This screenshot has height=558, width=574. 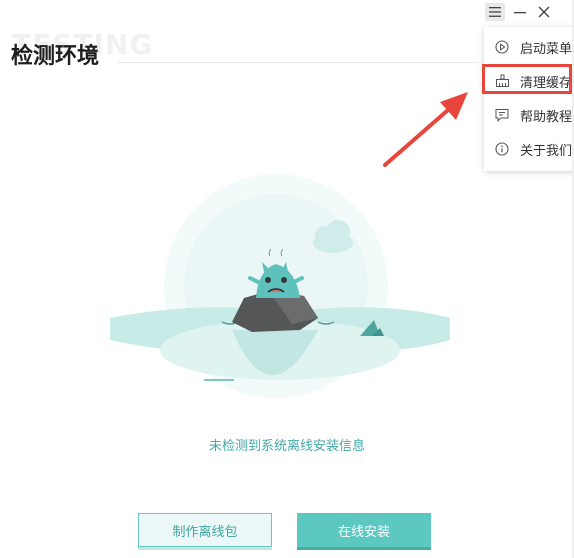 I want to click on annotation-arrow, so click(x=425, y=129).